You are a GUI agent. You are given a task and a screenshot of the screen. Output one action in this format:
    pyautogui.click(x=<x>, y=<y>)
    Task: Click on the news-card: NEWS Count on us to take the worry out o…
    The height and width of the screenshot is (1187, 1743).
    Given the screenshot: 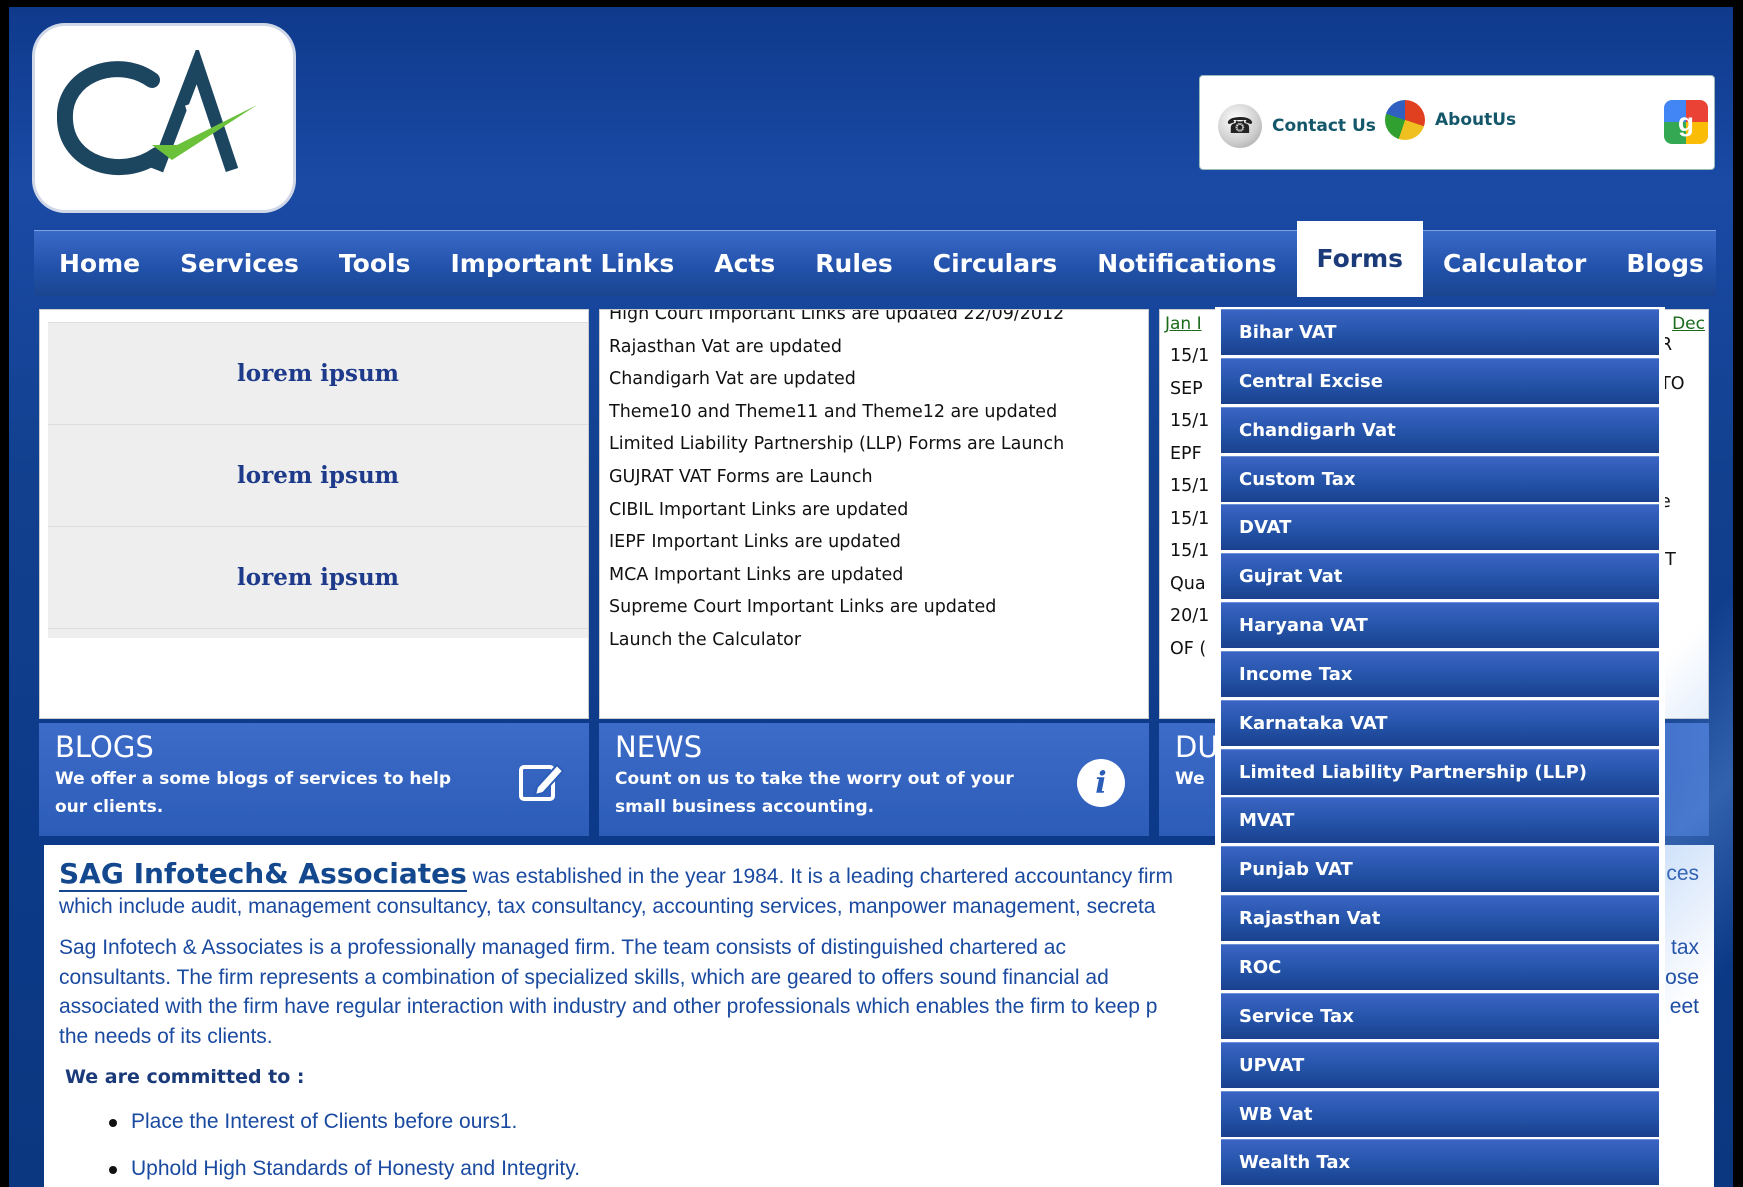 What is the action you would take?
    pyautogui.click(x=874, y=779)
    